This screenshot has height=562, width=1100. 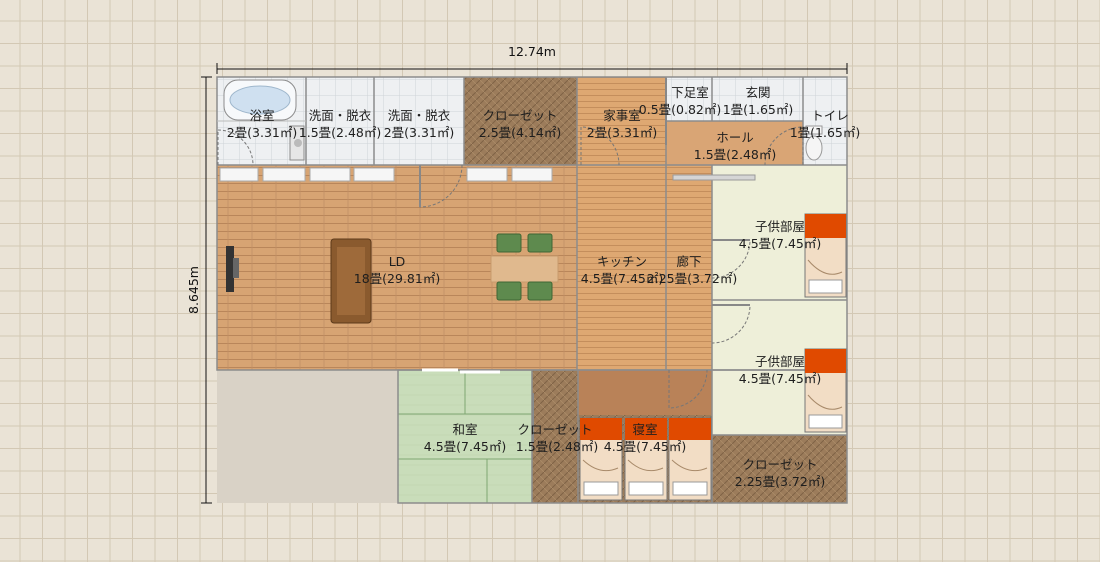 What do you see at coordinates (340, 115) in the screenshot?
I see `room-wash1-name: 洗面・脱衣` at bounding box center [340, 115].